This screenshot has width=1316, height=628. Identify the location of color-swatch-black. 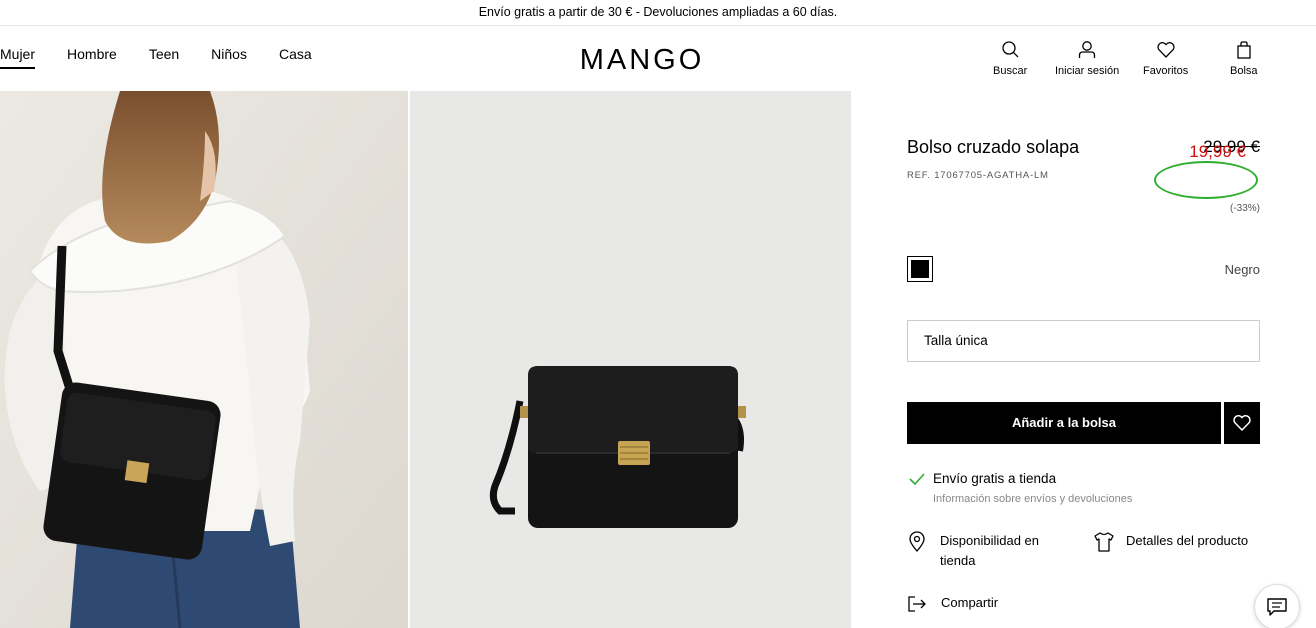
(920, 269).